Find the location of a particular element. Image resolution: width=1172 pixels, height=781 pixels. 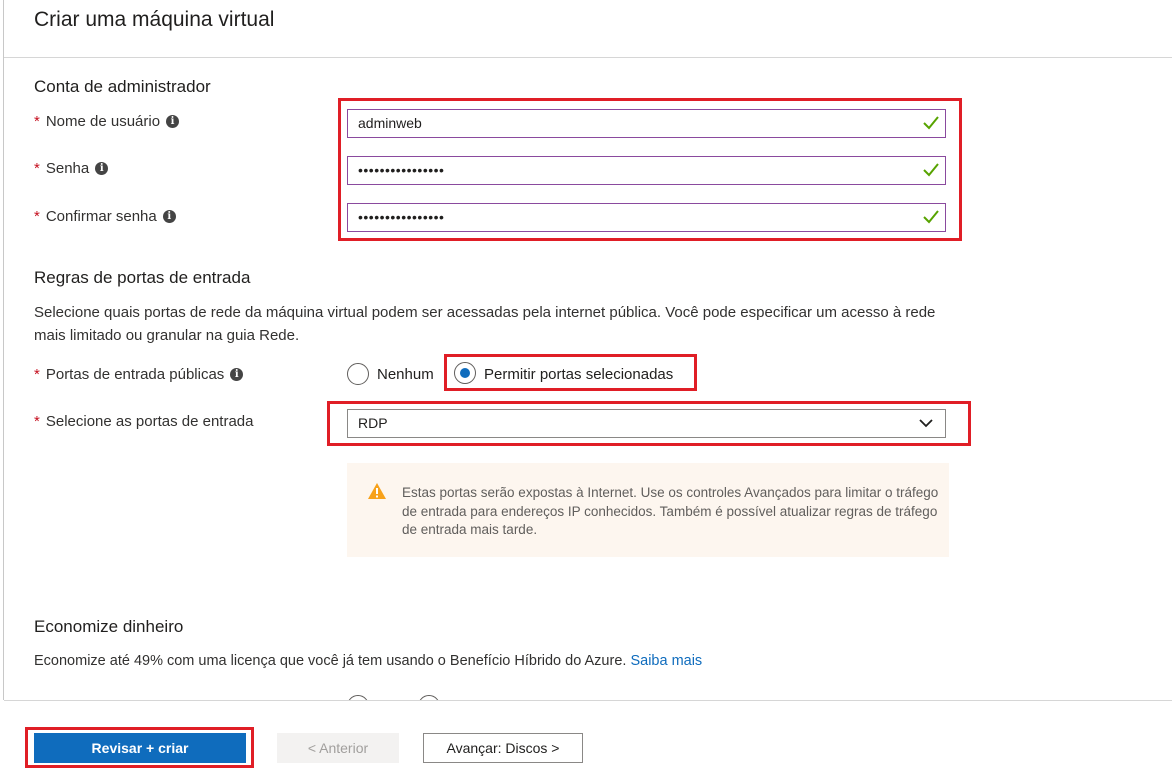

inbound-ports-value: RDP is located at coordinates (373, 423).